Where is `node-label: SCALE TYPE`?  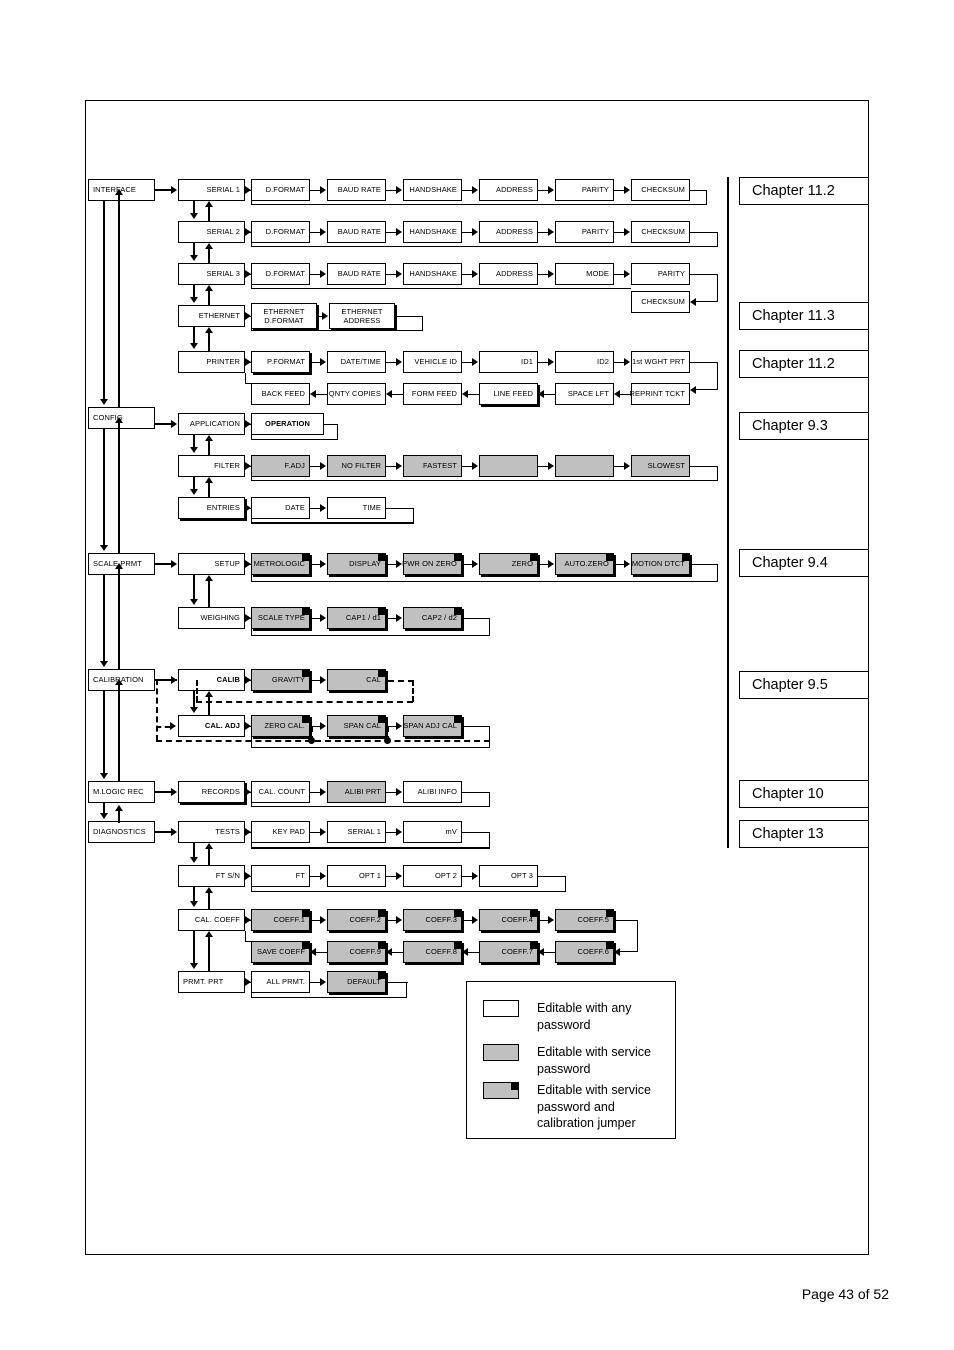 node-label: SCALE TYPE is located at coordinates (281, 618).